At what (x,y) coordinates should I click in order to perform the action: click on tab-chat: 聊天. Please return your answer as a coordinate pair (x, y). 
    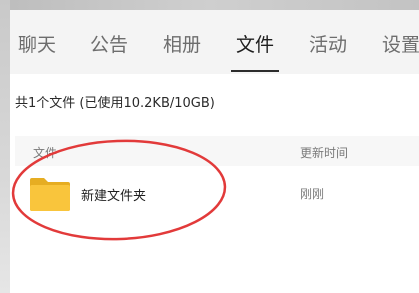
    Looking at the image, I should click on (37, 45).